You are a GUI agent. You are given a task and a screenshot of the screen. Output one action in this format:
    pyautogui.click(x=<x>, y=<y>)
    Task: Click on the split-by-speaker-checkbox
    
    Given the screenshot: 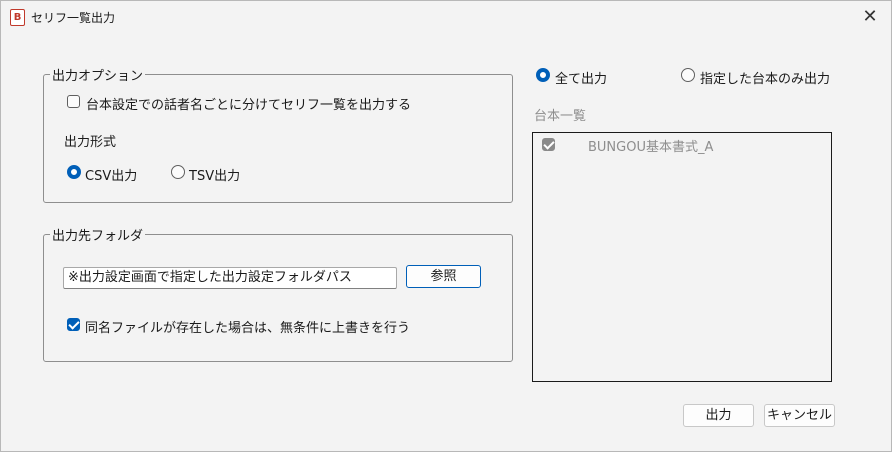 What is the action you would take?
    pyautogui.click(x=73, y=101)
    